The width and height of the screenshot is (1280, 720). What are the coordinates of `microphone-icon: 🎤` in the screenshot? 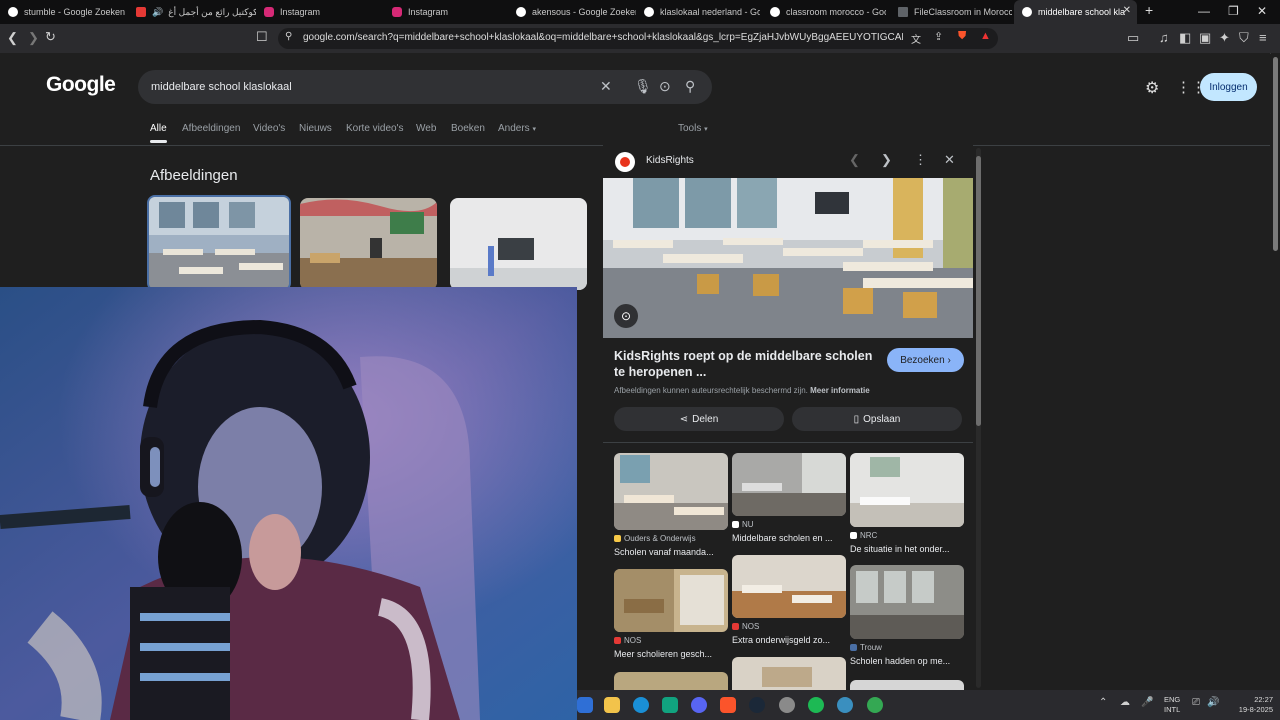 It's located at (1147, 702).